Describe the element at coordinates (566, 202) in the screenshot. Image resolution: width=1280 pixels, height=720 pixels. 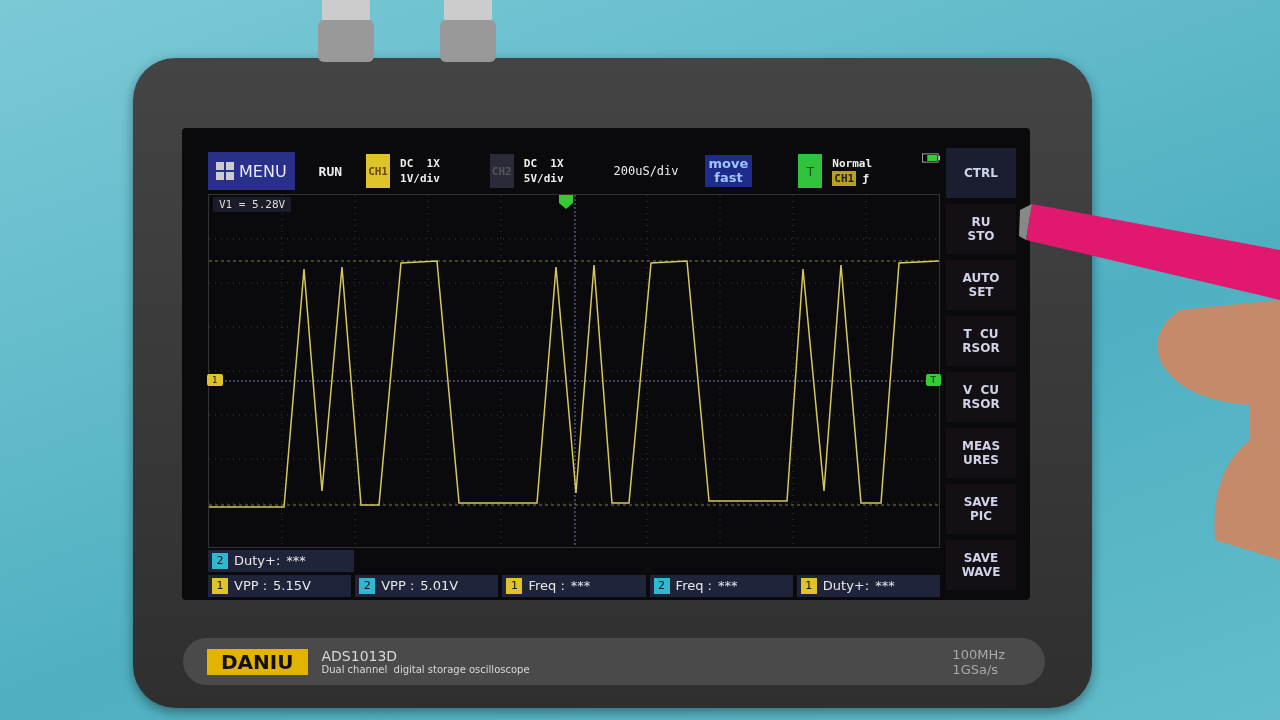
I see `trigger-position-icon` at that location.